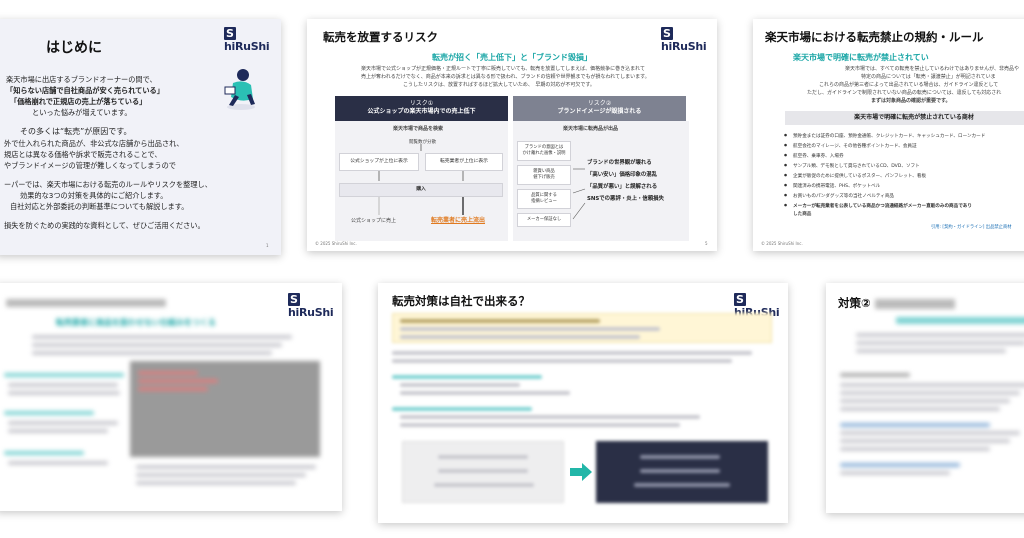  I want to click on intro-line: 外で仕入れられた商品が、非公式な店舗から出品され、, so click(94, 143).